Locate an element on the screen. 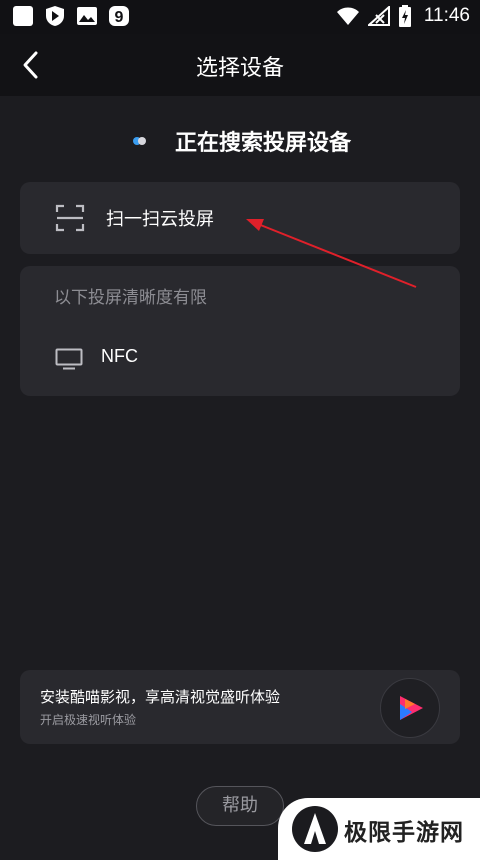 This screenshot has width=480, height=860. battery-charging-icon is located at coordinates (404, 16).